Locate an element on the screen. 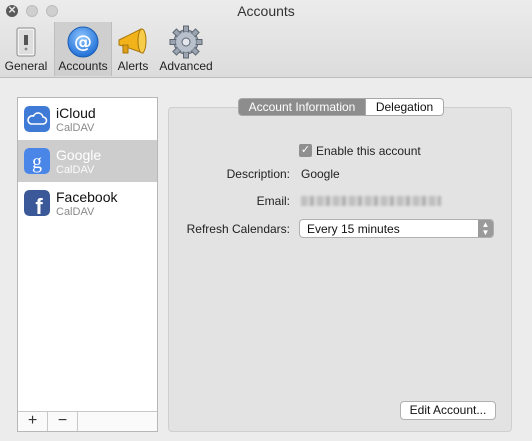 This screenshot has height=441, width=532. switch-icon is located at coordinates (26, 42).